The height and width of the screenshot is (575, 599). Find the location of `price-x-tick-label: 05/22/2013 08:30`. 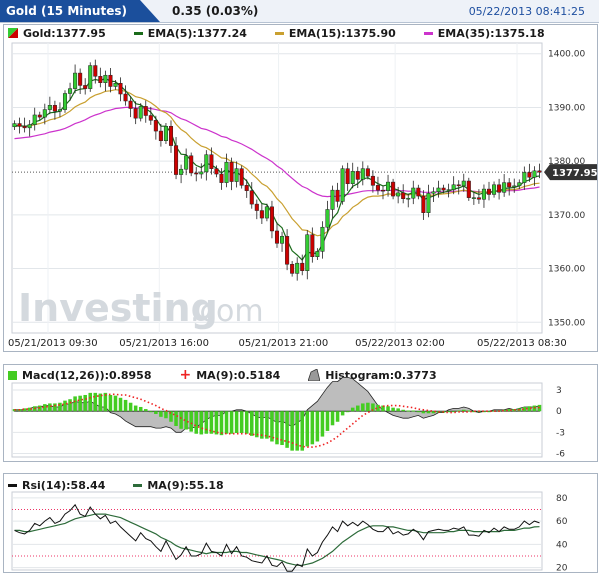

price-x-tick-label: 05/22/2013 08:30 is located at coordinates (522, 343).